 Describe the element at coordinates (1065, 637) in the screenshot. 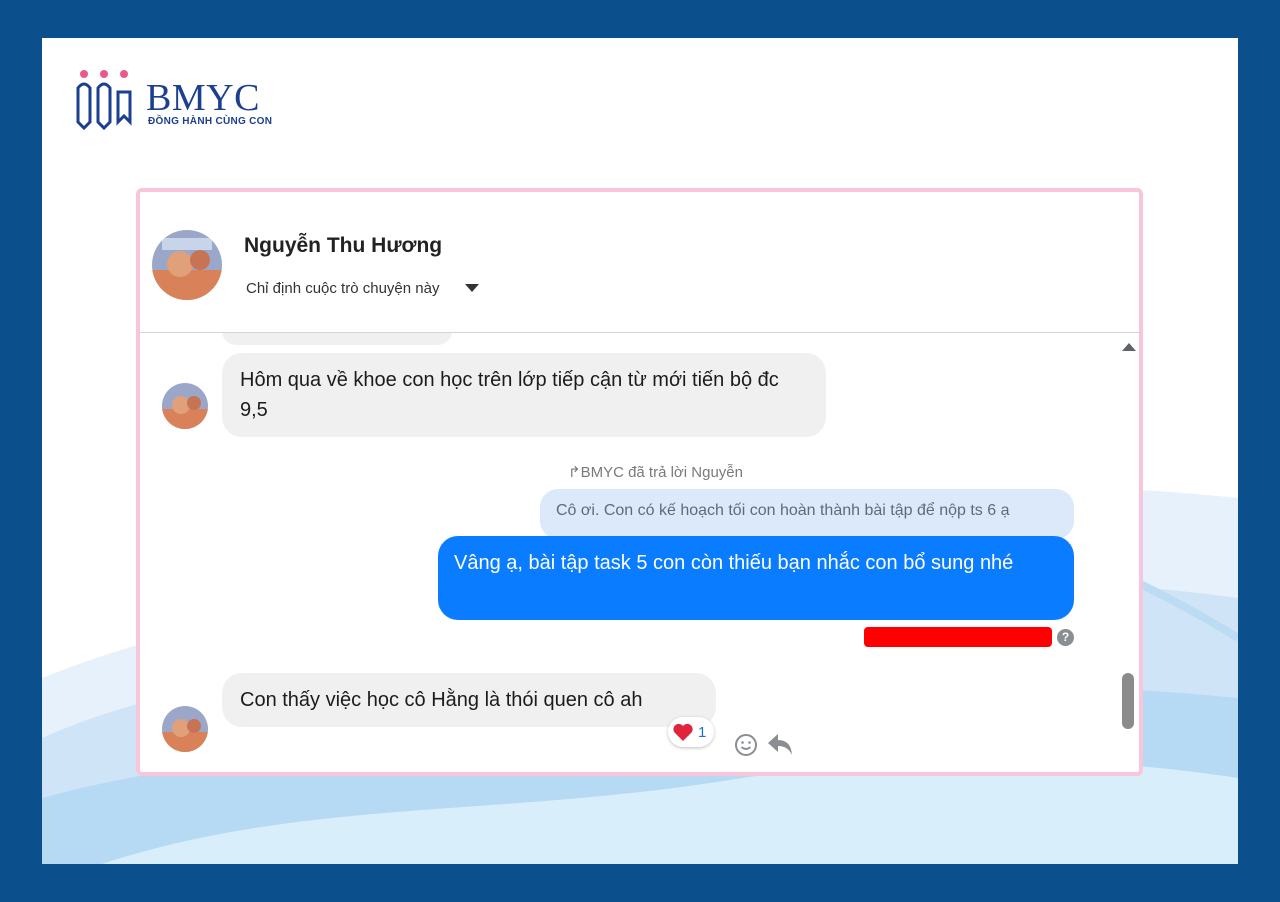

I see `help-icon: ?` at that location.